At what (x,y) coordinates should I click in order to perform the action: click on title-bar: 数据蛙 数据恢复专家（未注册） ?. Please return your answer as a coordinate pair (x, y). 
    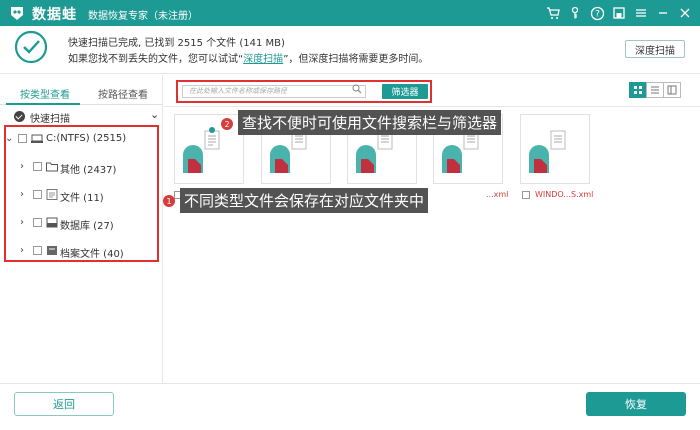
    Looking at the image, I should click on (350, 13).